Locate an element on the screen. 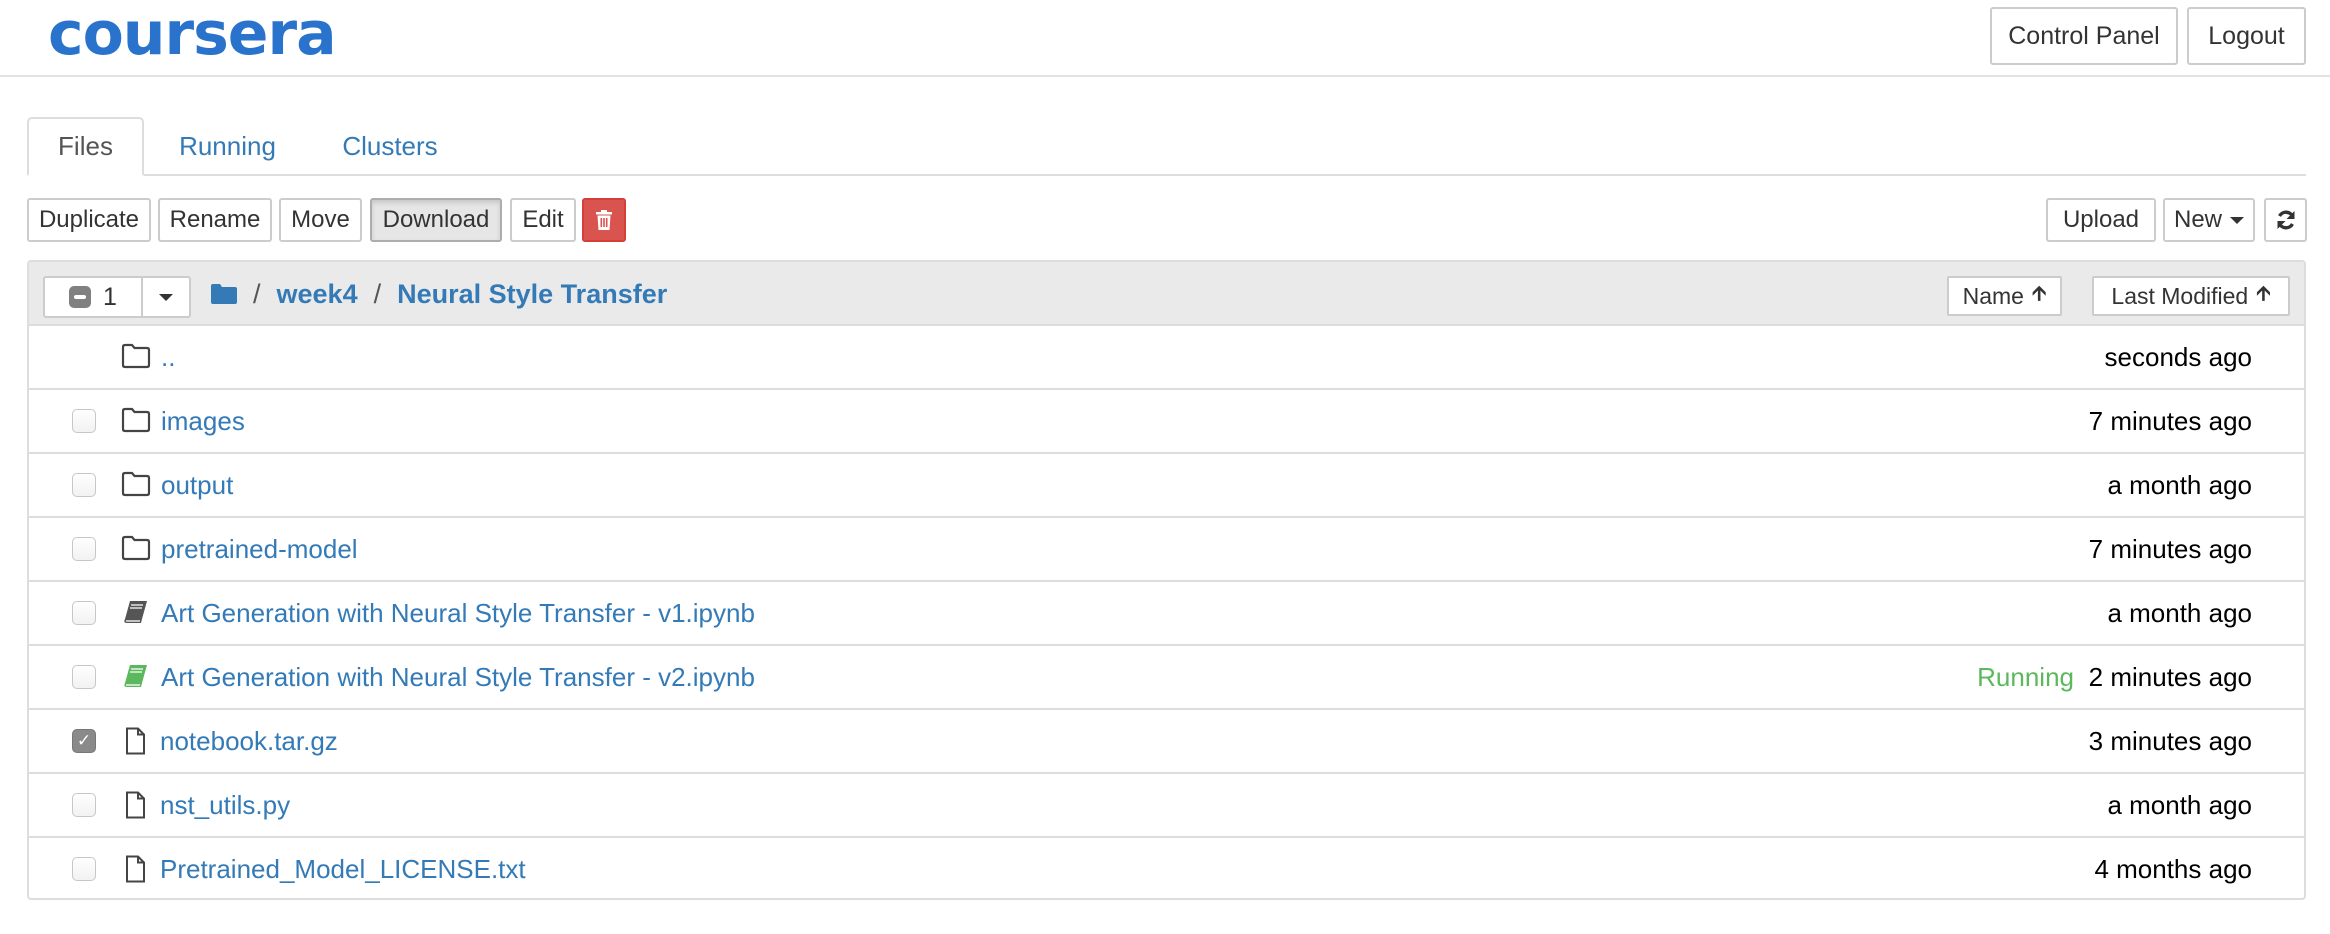 This screenshot has height=934, width=2330. coursera-logo: coursera is located at coordinates (192, 34).